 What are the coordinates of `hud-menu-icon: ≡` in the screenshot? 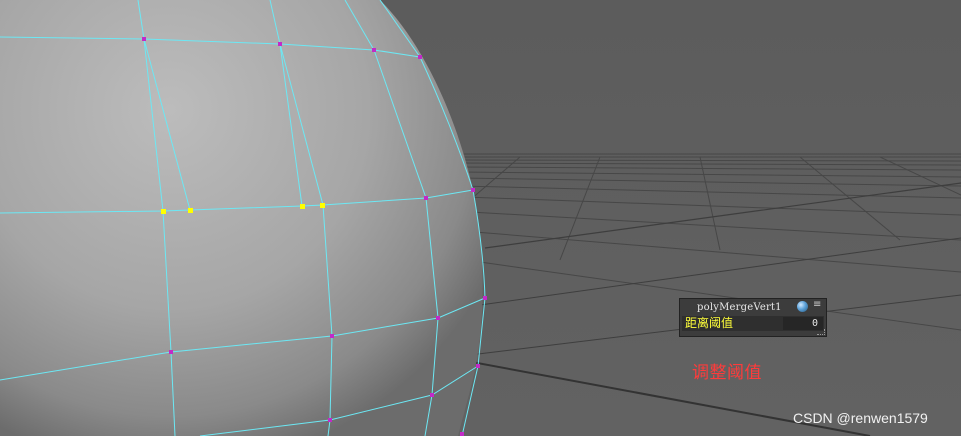 It's located at (817, 304).